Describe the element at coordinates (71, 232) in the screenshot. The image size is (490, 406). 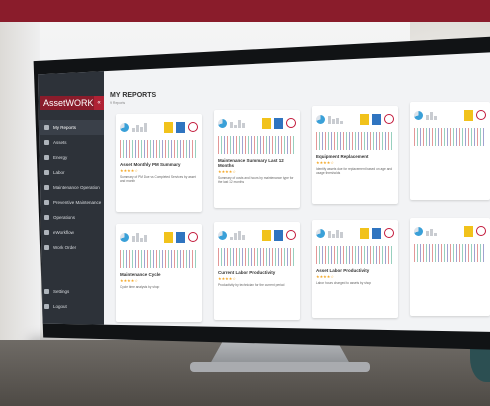
I see `sidebar-item-eworkflow: eWorkflow` at that location.